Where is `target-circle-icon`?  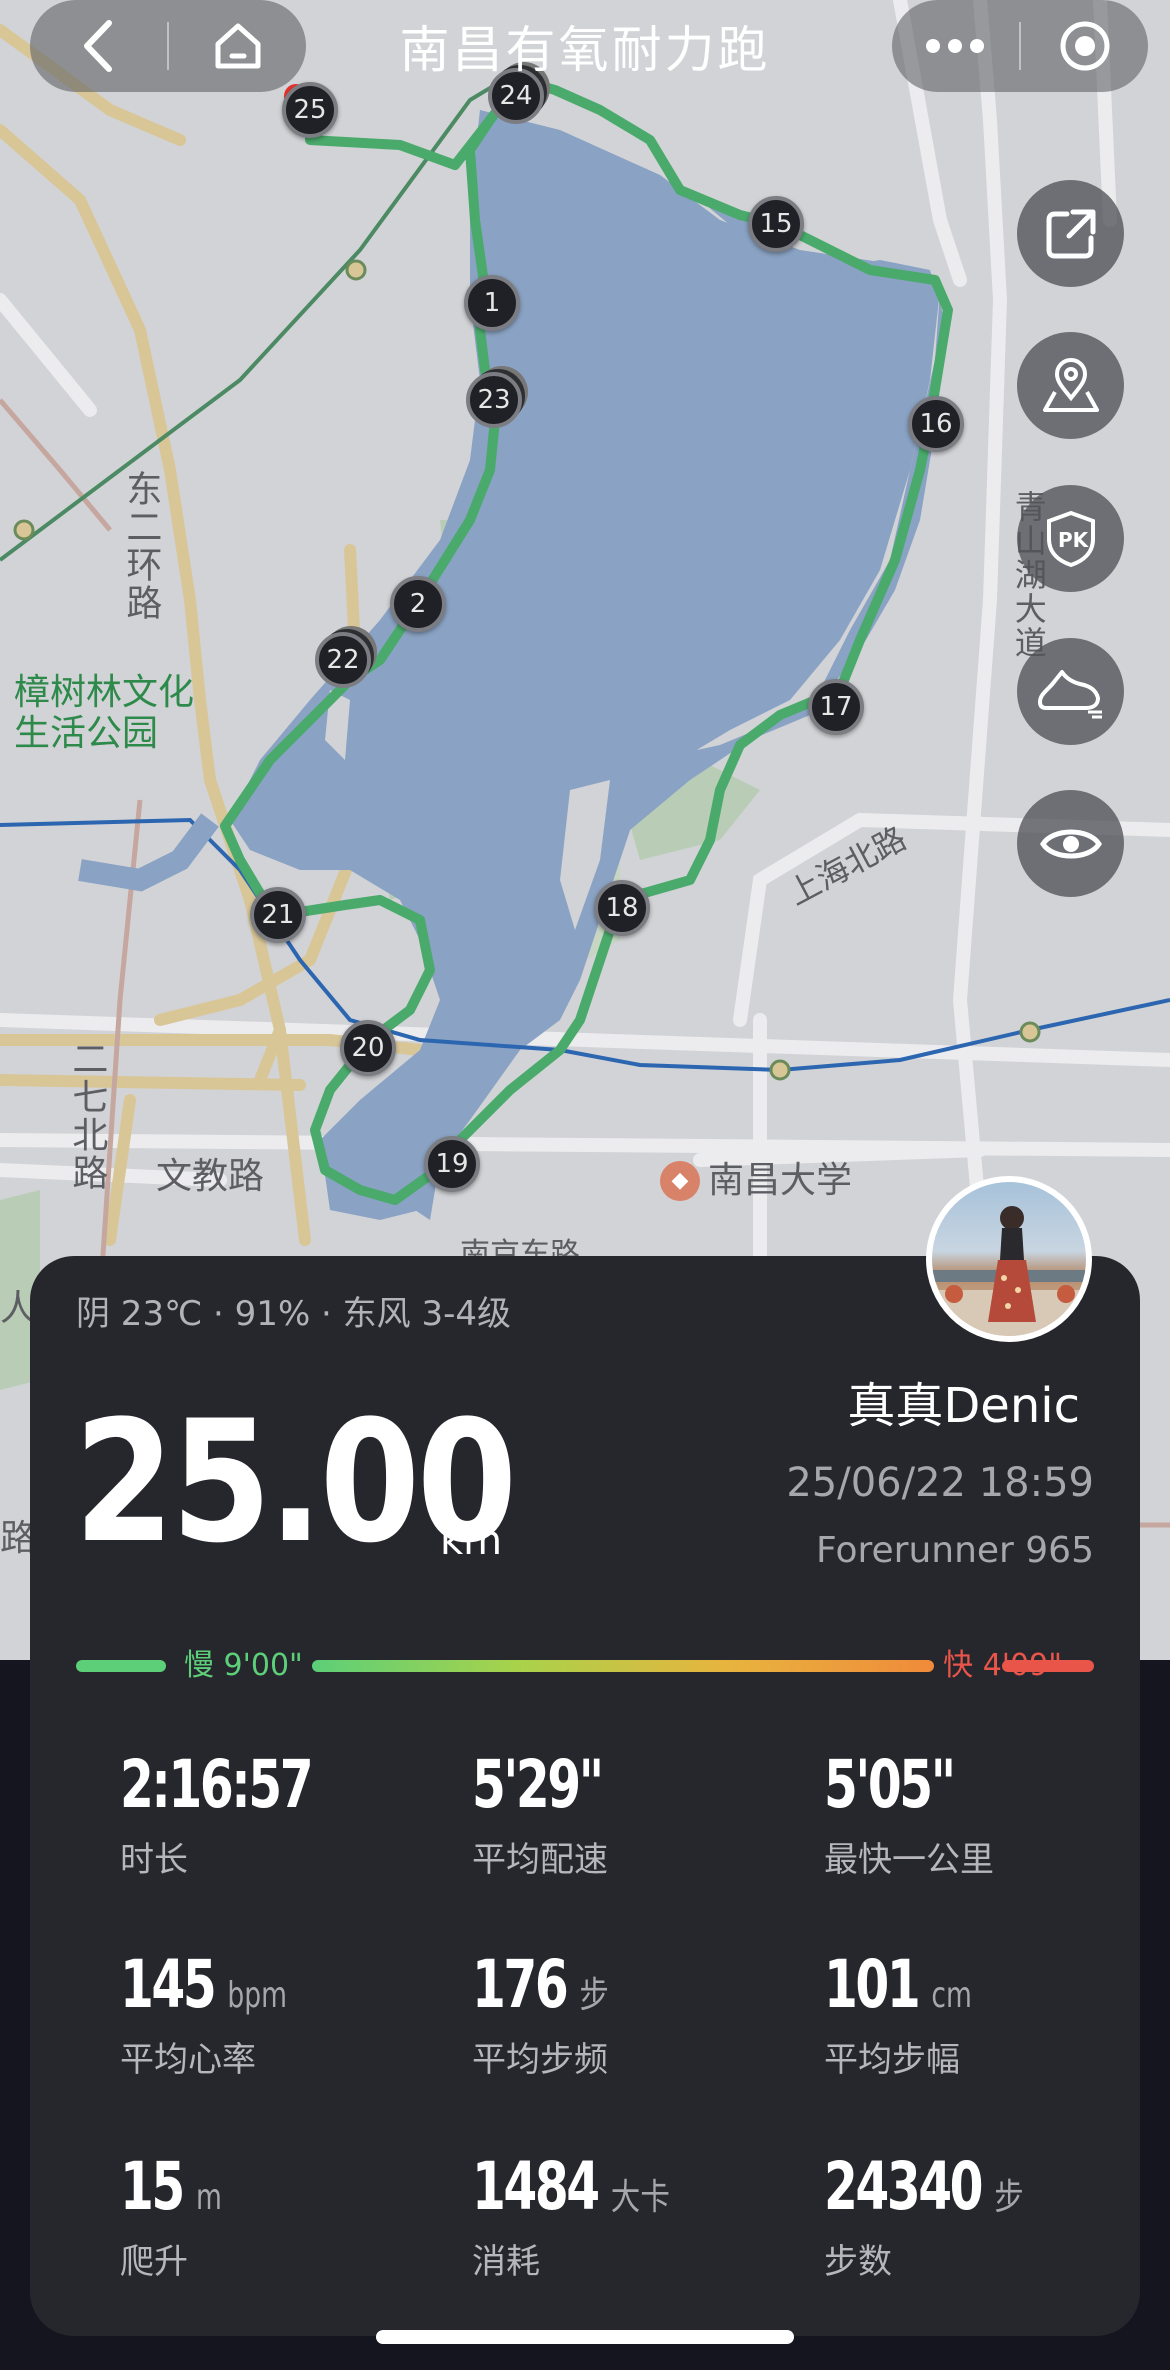 target-circle-icon is located at coordinates (1085, 46).